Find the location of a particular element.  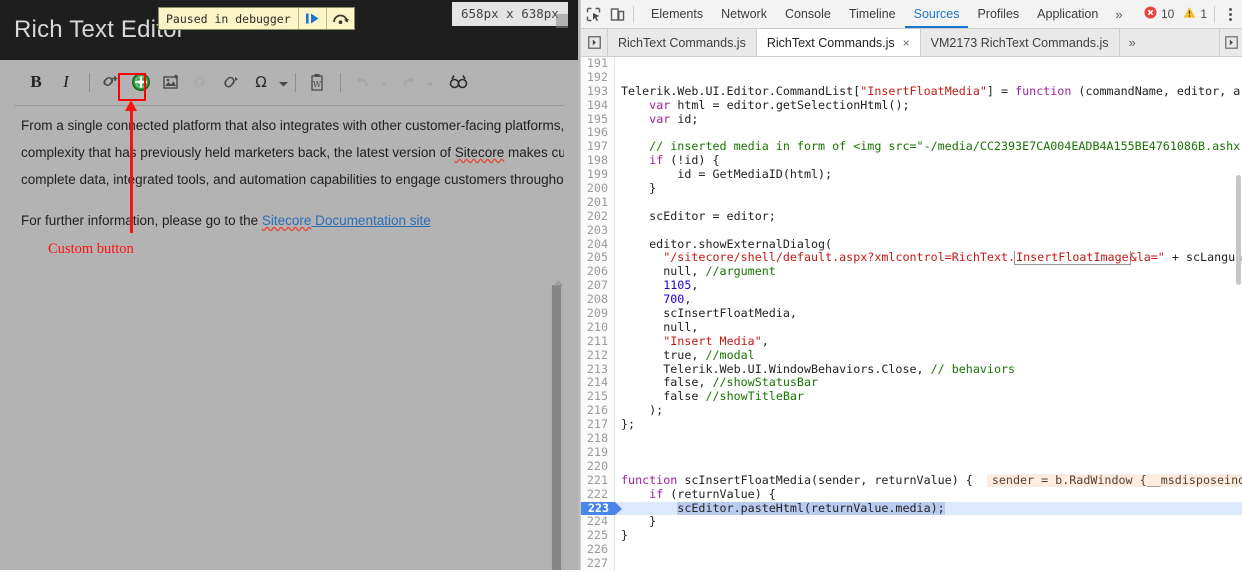

code-line-text: } is located at coordinates (928, 522).